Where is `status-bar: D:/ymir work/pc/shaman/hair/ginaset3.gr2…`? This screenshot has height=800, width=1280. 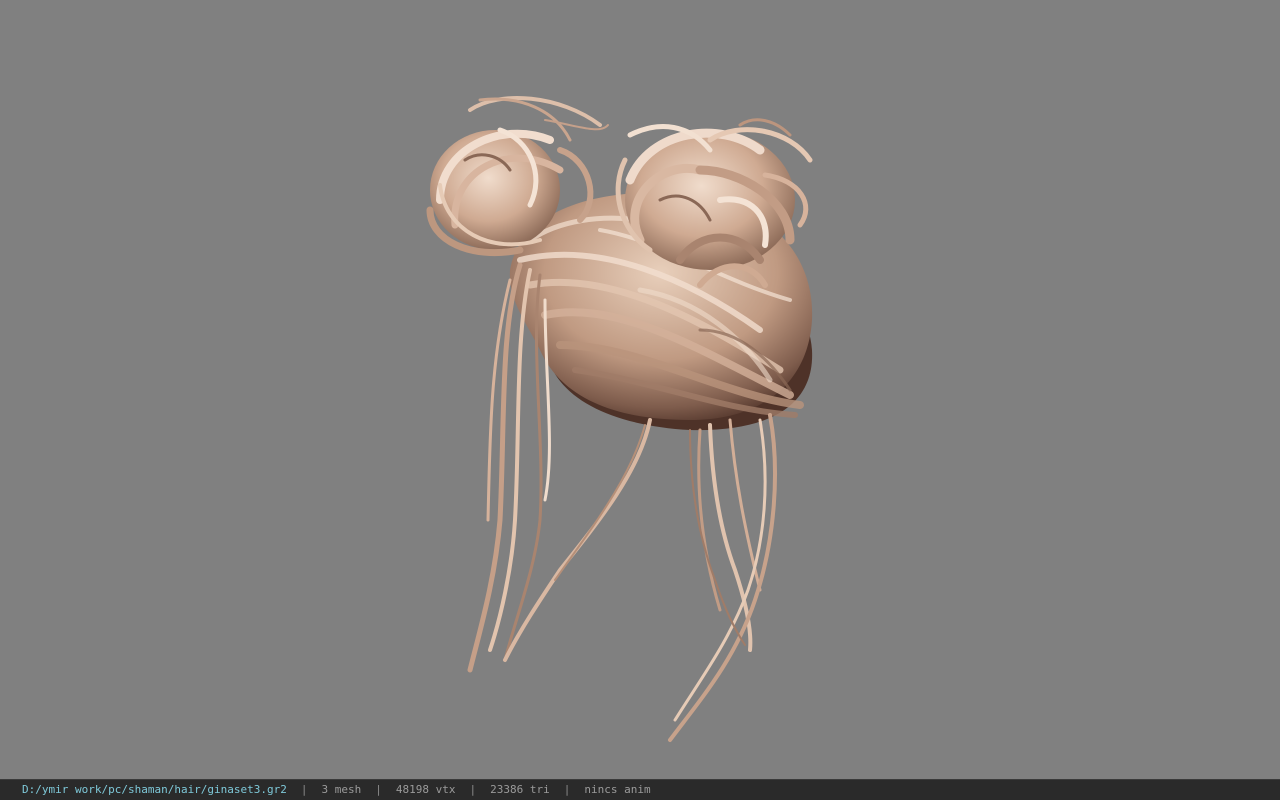
status-bar: D:/ymir work/pc/shaman/hair/ginaset3.gr2… is located at coordinates (640, 789).